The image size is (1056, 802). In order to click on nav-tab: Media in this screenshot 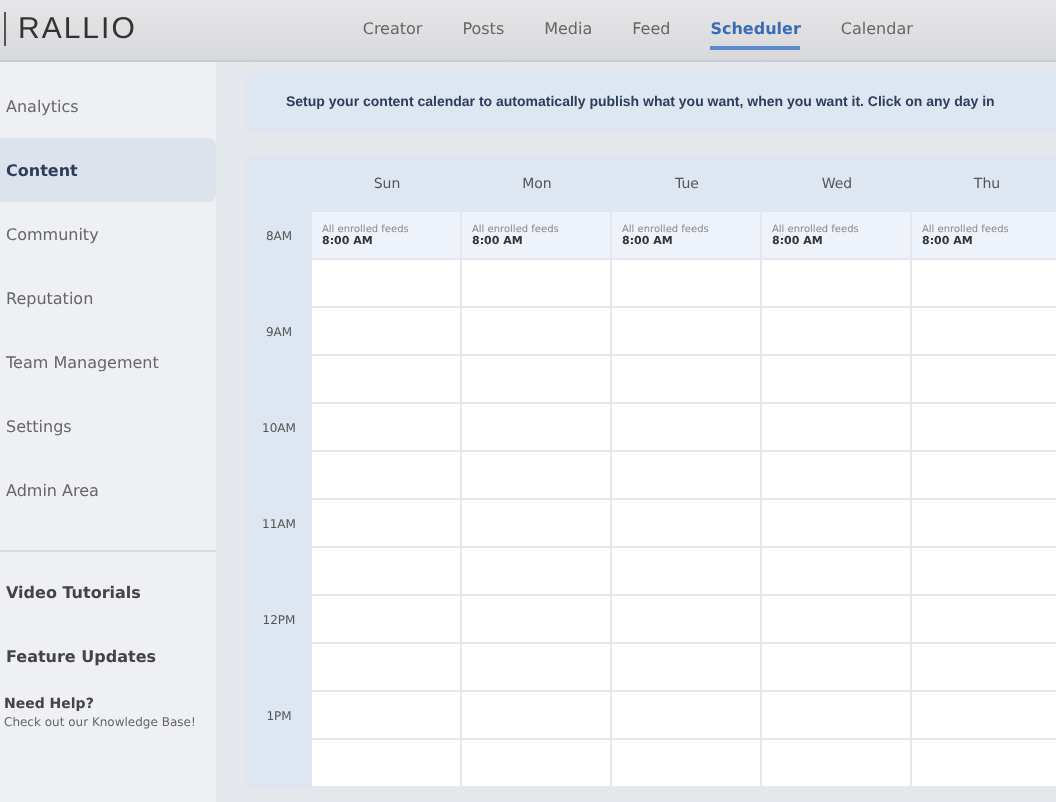, I will do `click(568, 28)`.